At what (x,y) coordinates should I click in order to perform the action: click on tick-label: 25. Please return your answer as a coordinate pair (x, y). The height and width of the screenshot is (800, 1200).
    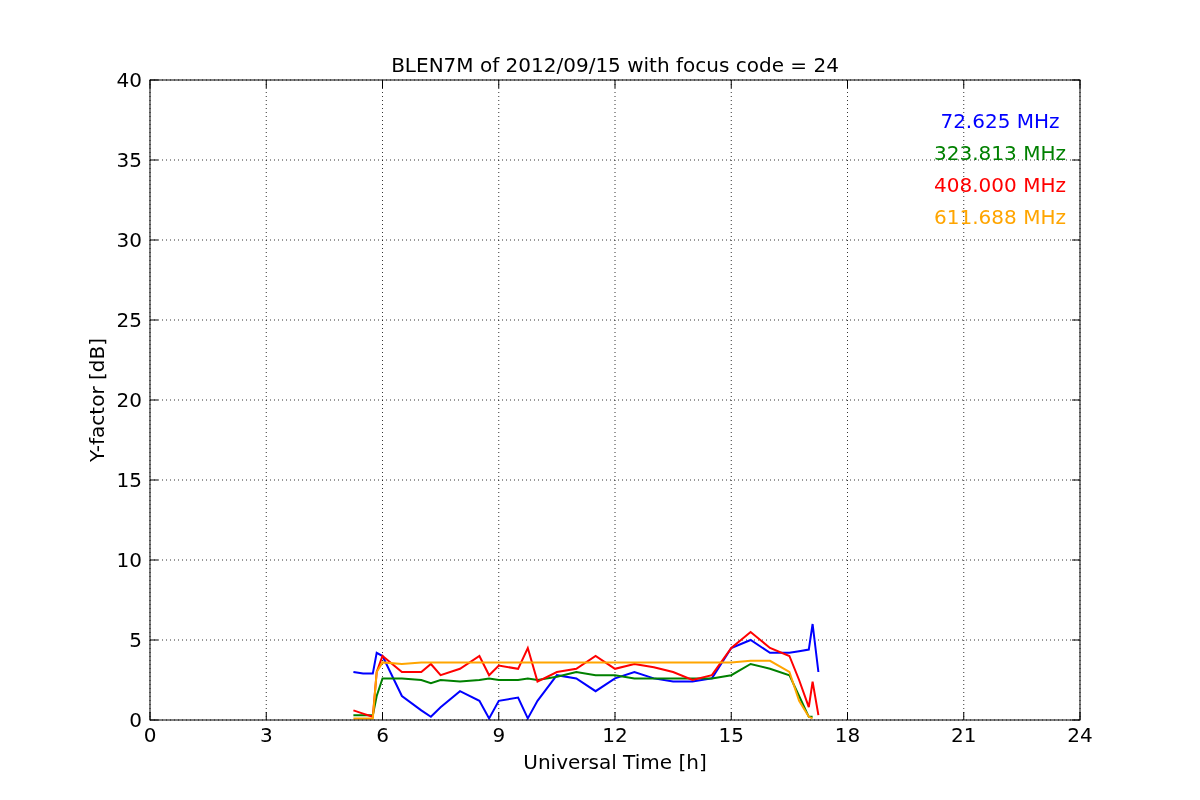
    Looking at the image, I should click on (129, 320).